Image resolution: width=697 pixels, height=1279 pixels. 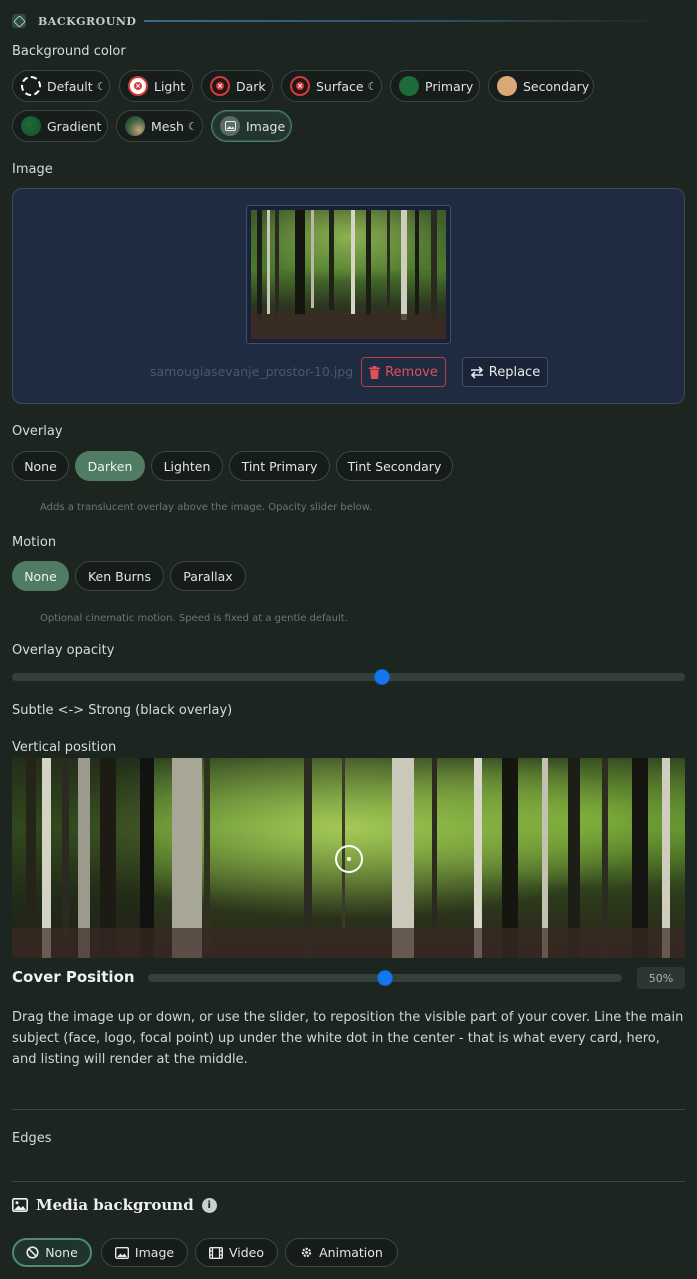 I want to click on cover-position-value: 50%, so click(x=661, y=978).